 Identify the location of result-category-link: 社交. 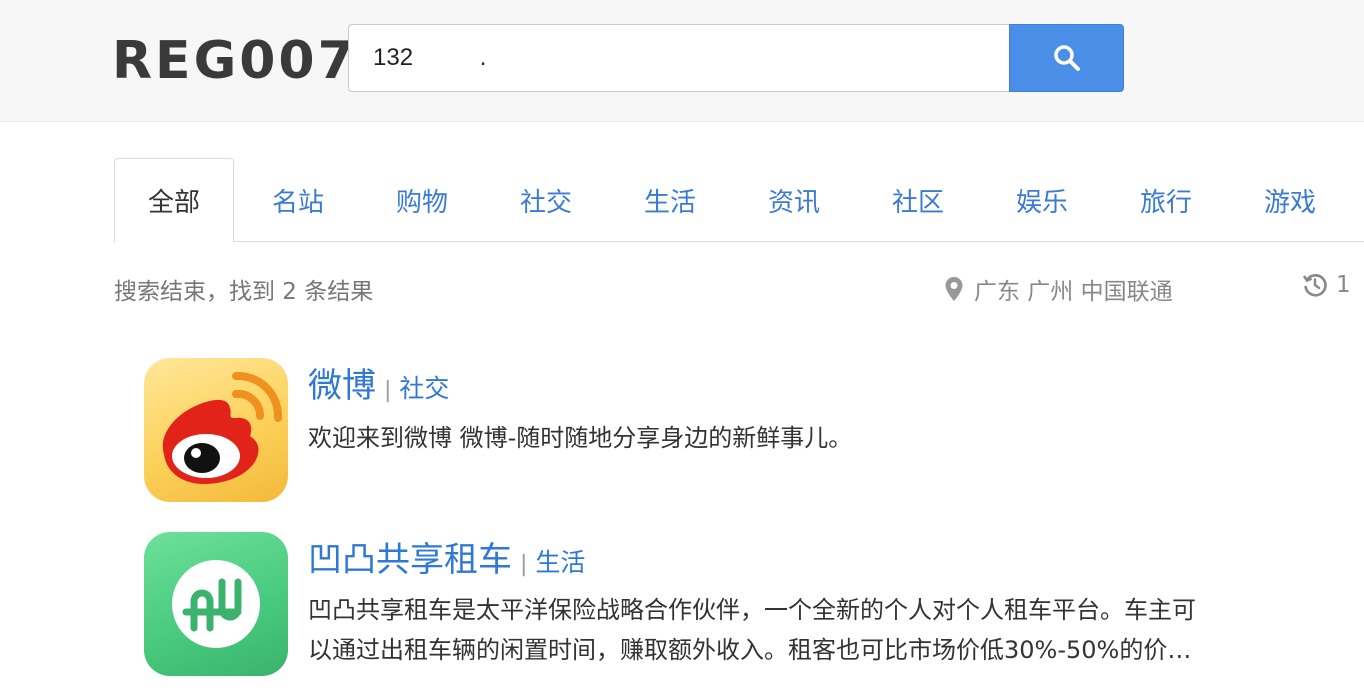
(424, 387).